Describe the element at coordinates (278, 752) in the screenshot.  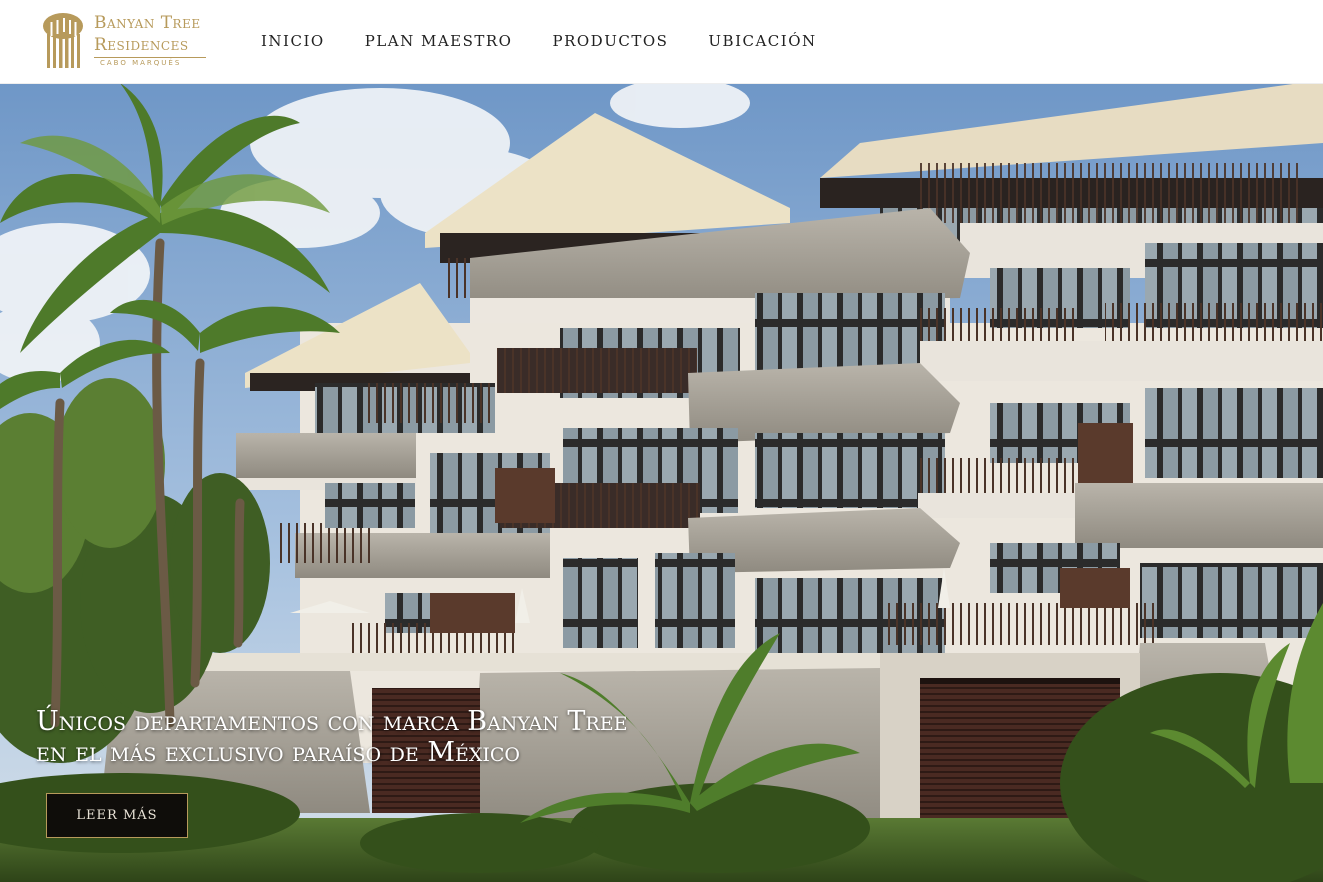
I see `hero-headline-line2: en el más exclusivo paraíso de México` at that location.